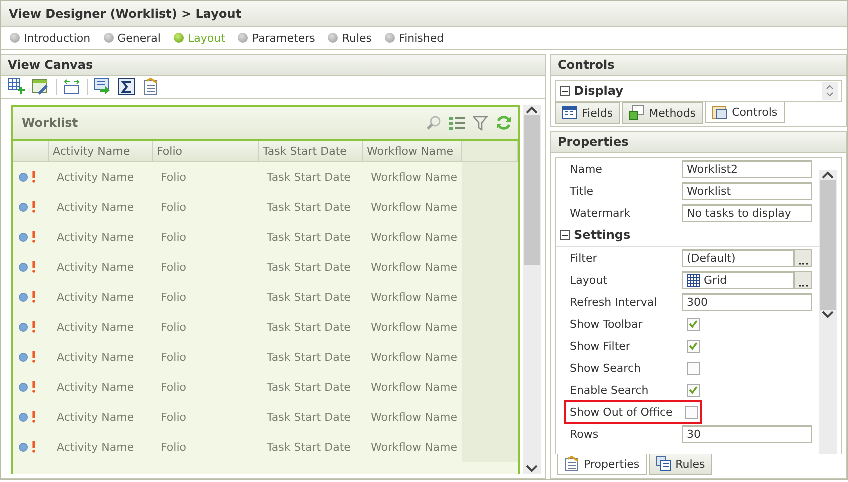  I want to click on tab: Properties, so click(602, 464).